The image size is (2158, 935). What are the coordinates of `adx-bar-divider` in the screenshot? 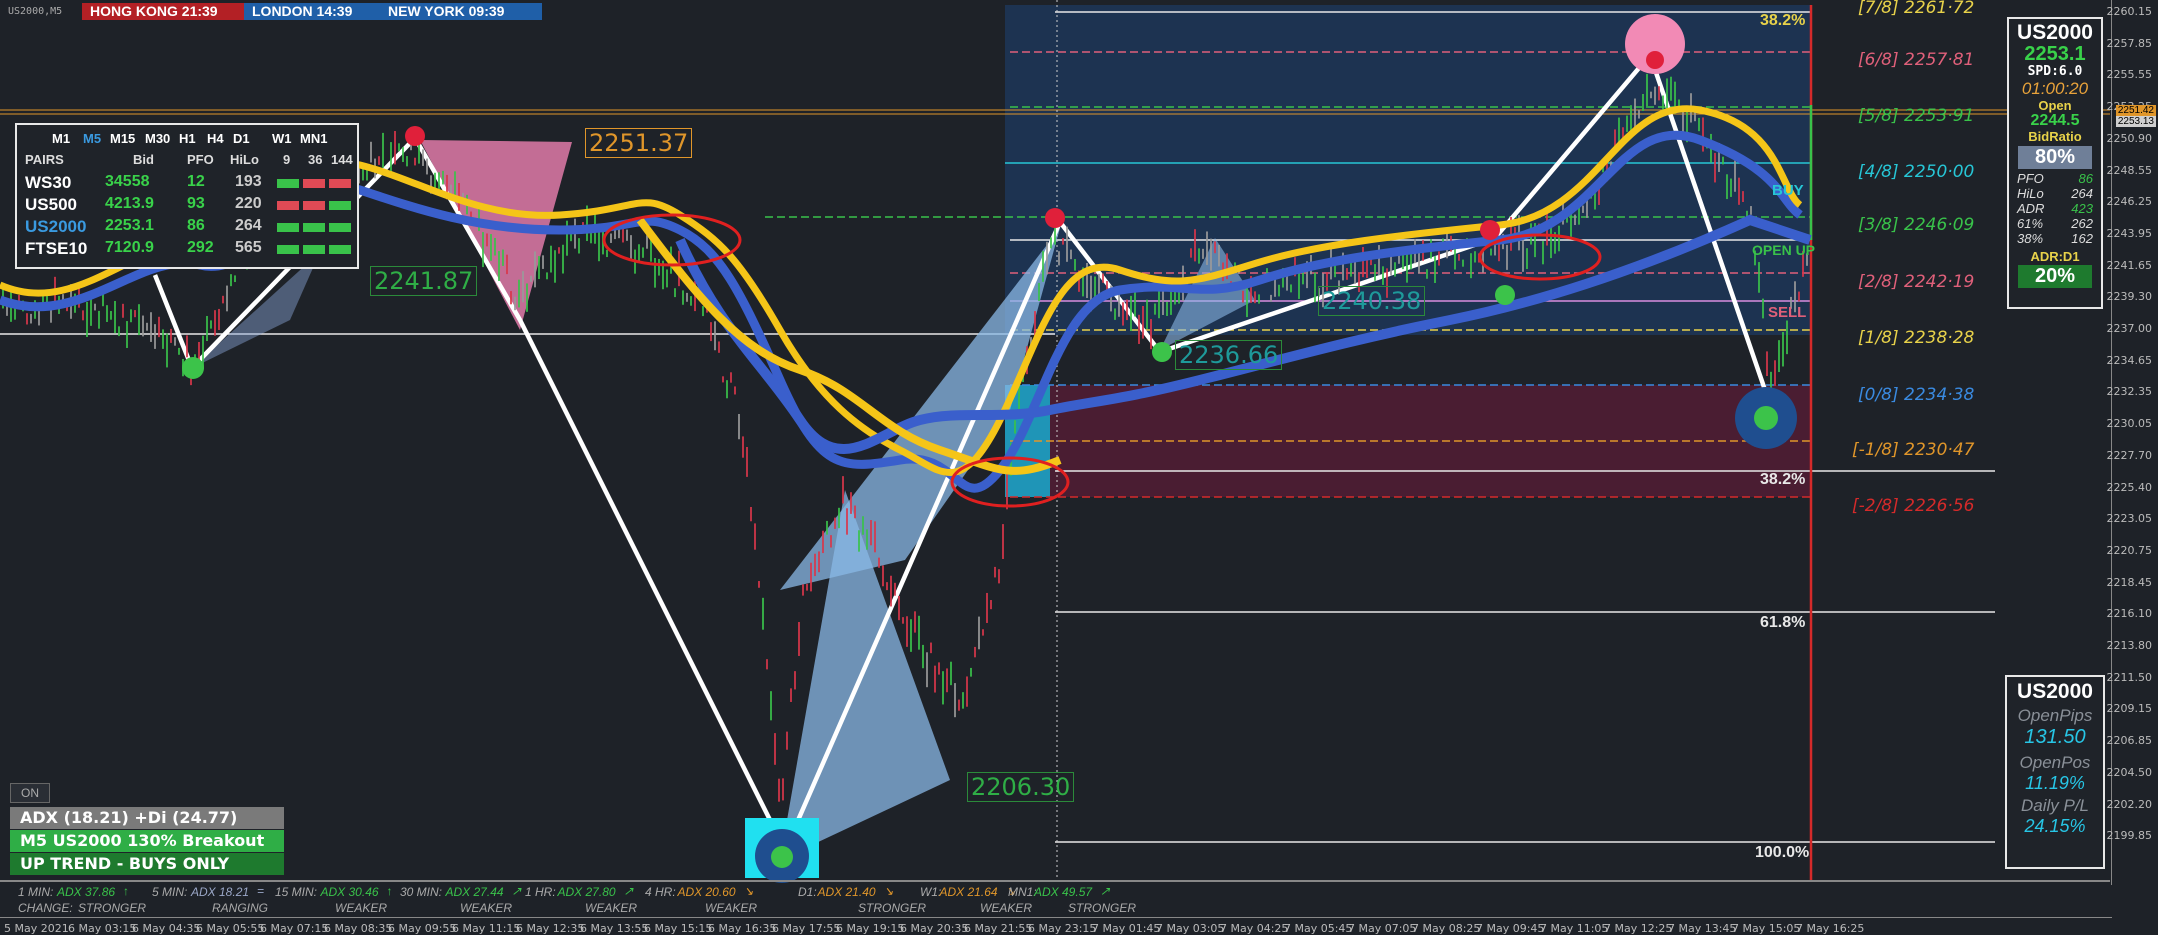 It's located at (1055, 881).